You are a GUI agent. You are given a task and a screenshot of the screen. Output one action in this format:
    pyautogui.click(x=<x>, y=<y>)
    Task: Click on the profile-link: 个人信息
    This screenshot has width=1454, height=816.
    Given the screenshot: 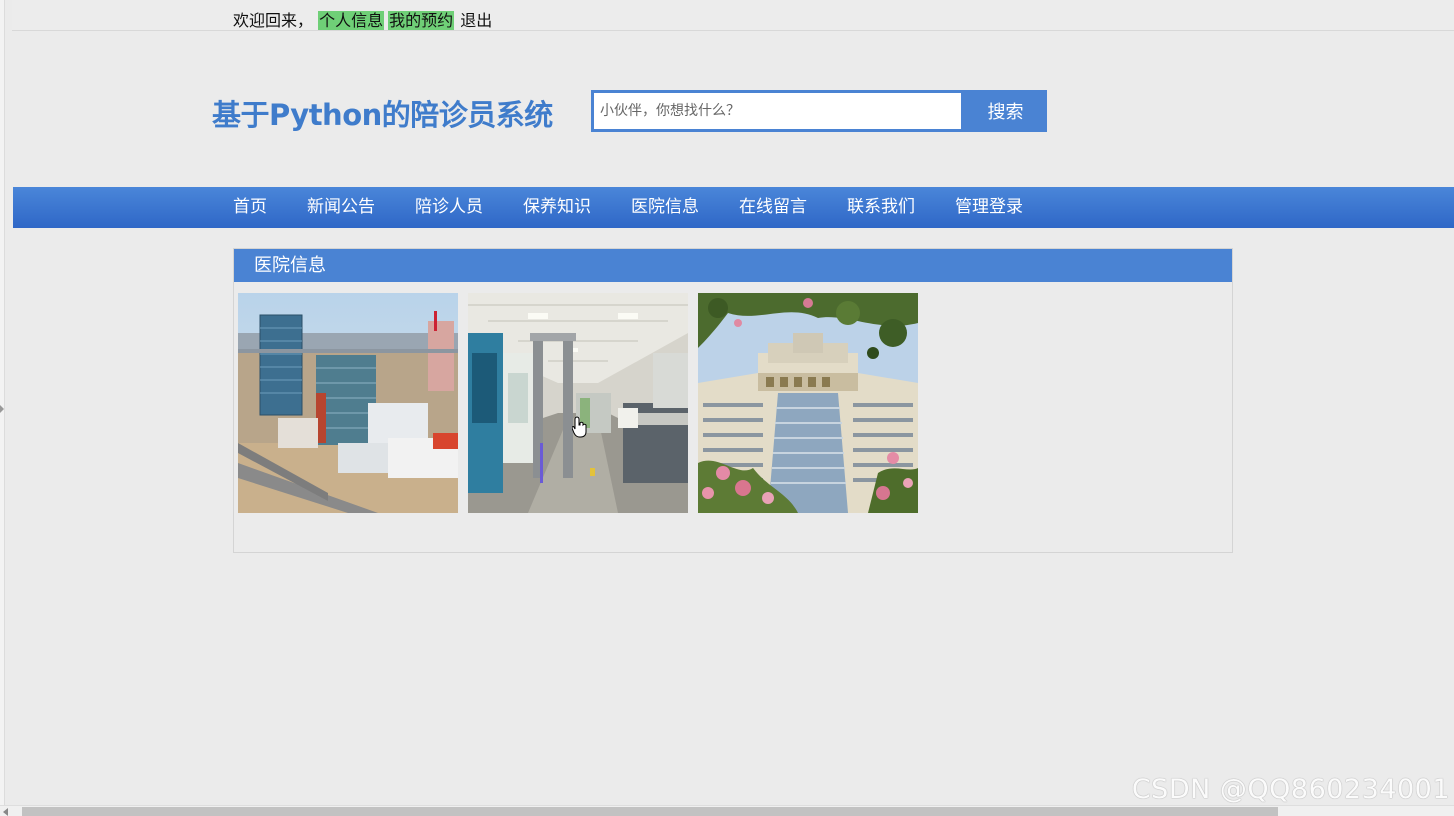 What is the action you would take?
    pyautogui.click(x=351, y=20)
    